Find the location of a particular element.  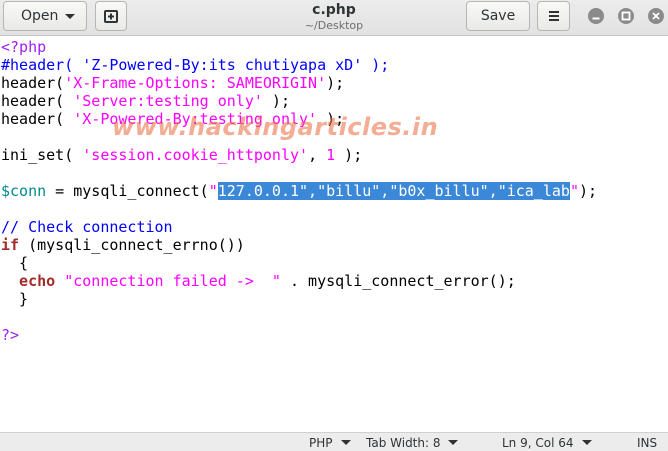

language-selector: PHP is located at coordinates (330, 442).